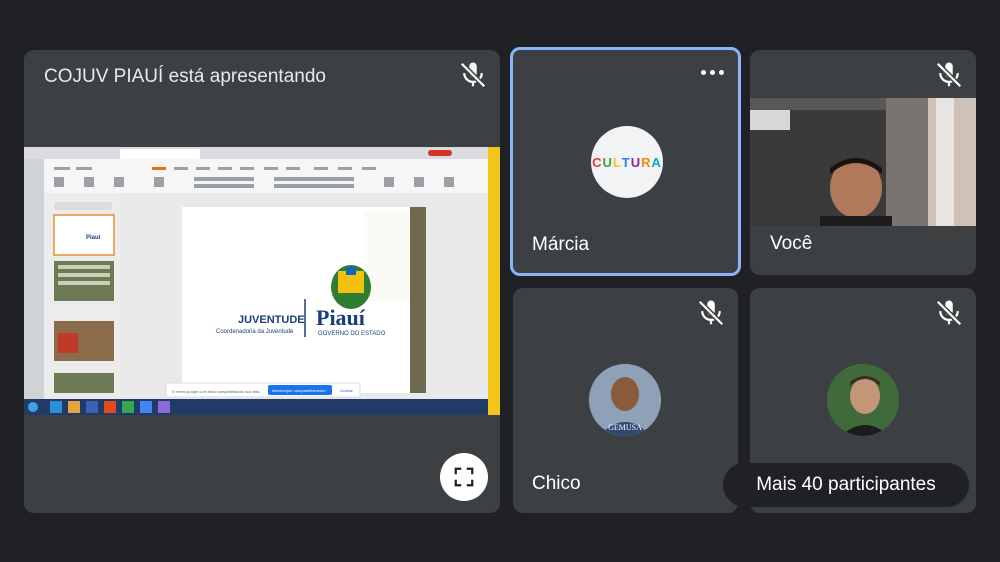 The height and width of the screenshot is (562, 1000). I want to click on presenter-title: COJUV PIAUÍ está apresentando, so click(185, 76).